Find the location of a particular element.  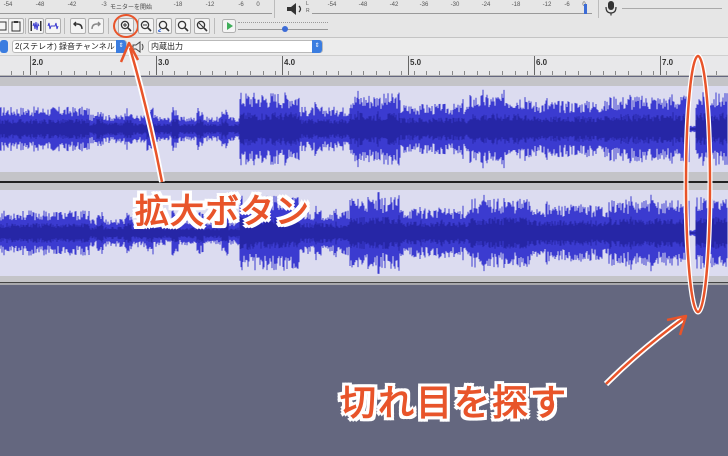

cut-highlight-ellipse is located at coordinates (698, 184).